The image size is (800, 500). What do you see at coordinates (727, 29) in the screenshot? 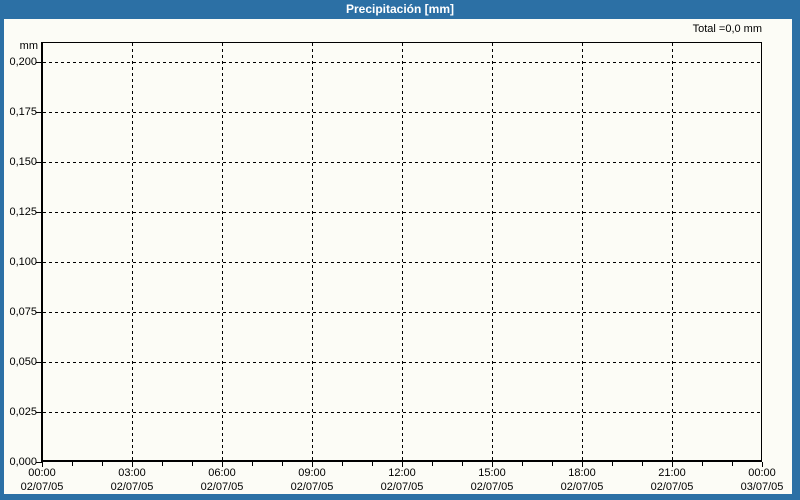
I see `total-label: Total =0,0 mm` at bounding box center [727, 29].